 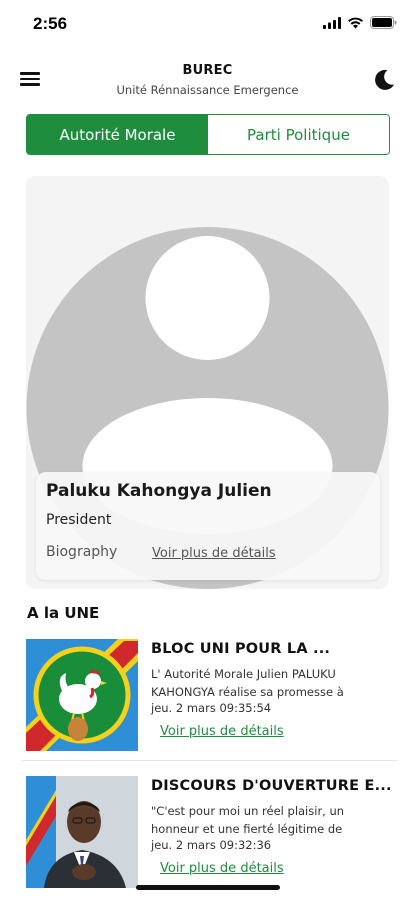 I want to click on news-date: jeu. 2 mars 09:35:54, so click(x=211, y=708).